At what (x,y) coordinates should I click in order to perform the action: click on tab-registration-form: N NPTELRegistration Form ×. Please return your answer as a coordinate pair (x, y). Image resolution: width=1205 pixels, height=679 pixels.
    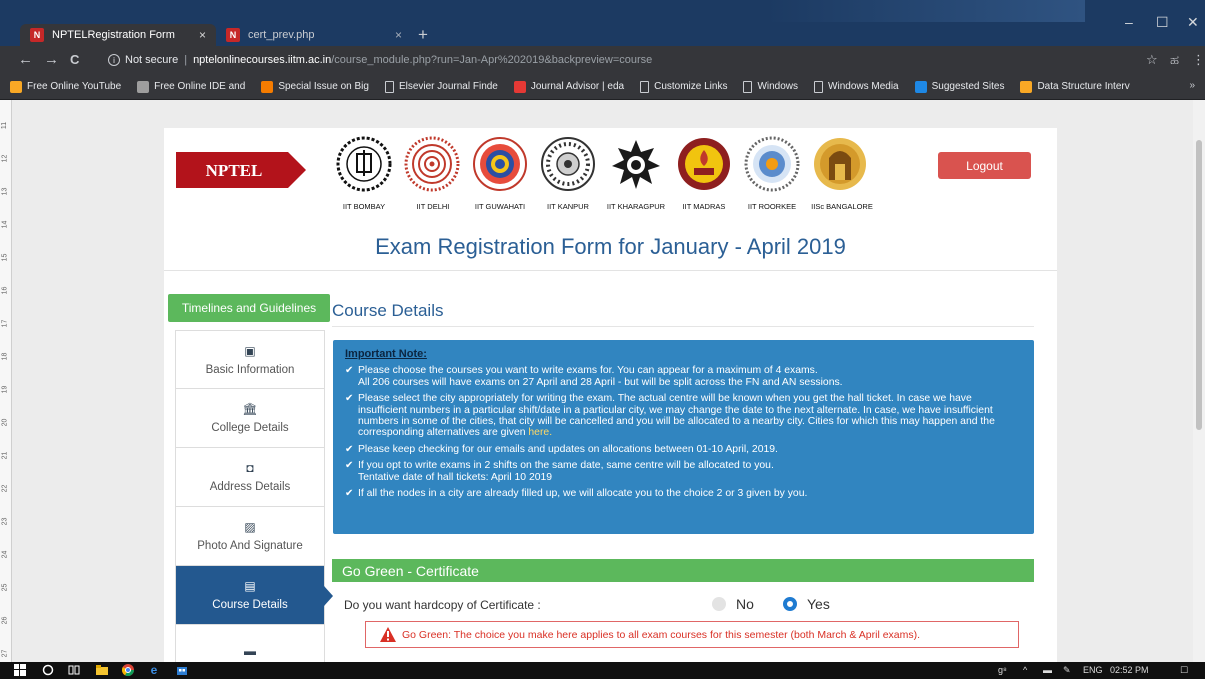
    Looking at the image, I should click on (118, 35).